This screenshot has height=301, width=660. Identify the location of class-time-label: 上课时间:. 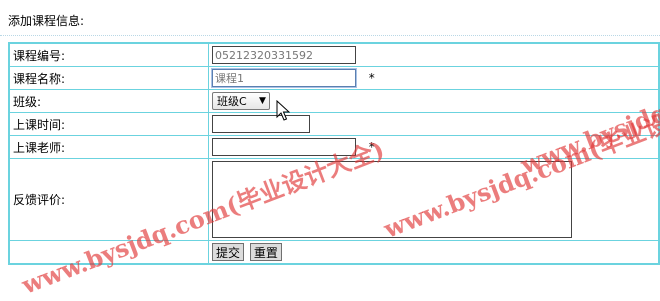
(108, 124).